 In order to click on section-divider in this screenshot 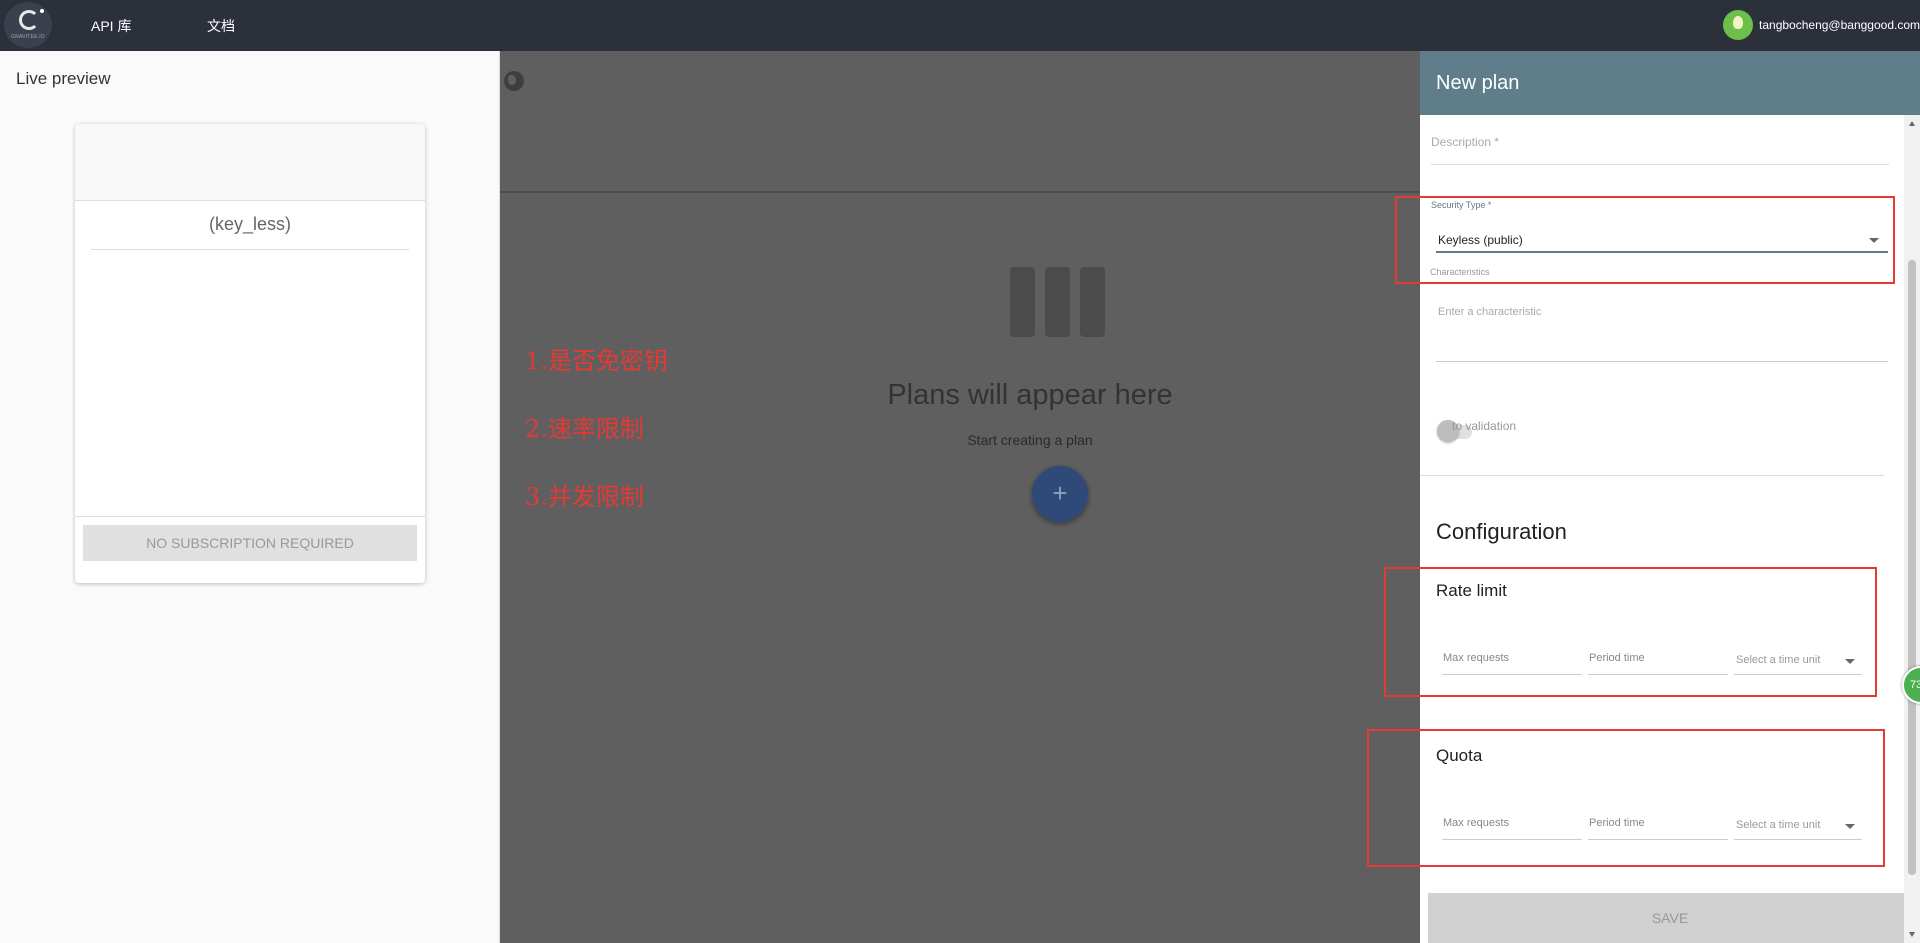, I will do `click(1652, 475)`.